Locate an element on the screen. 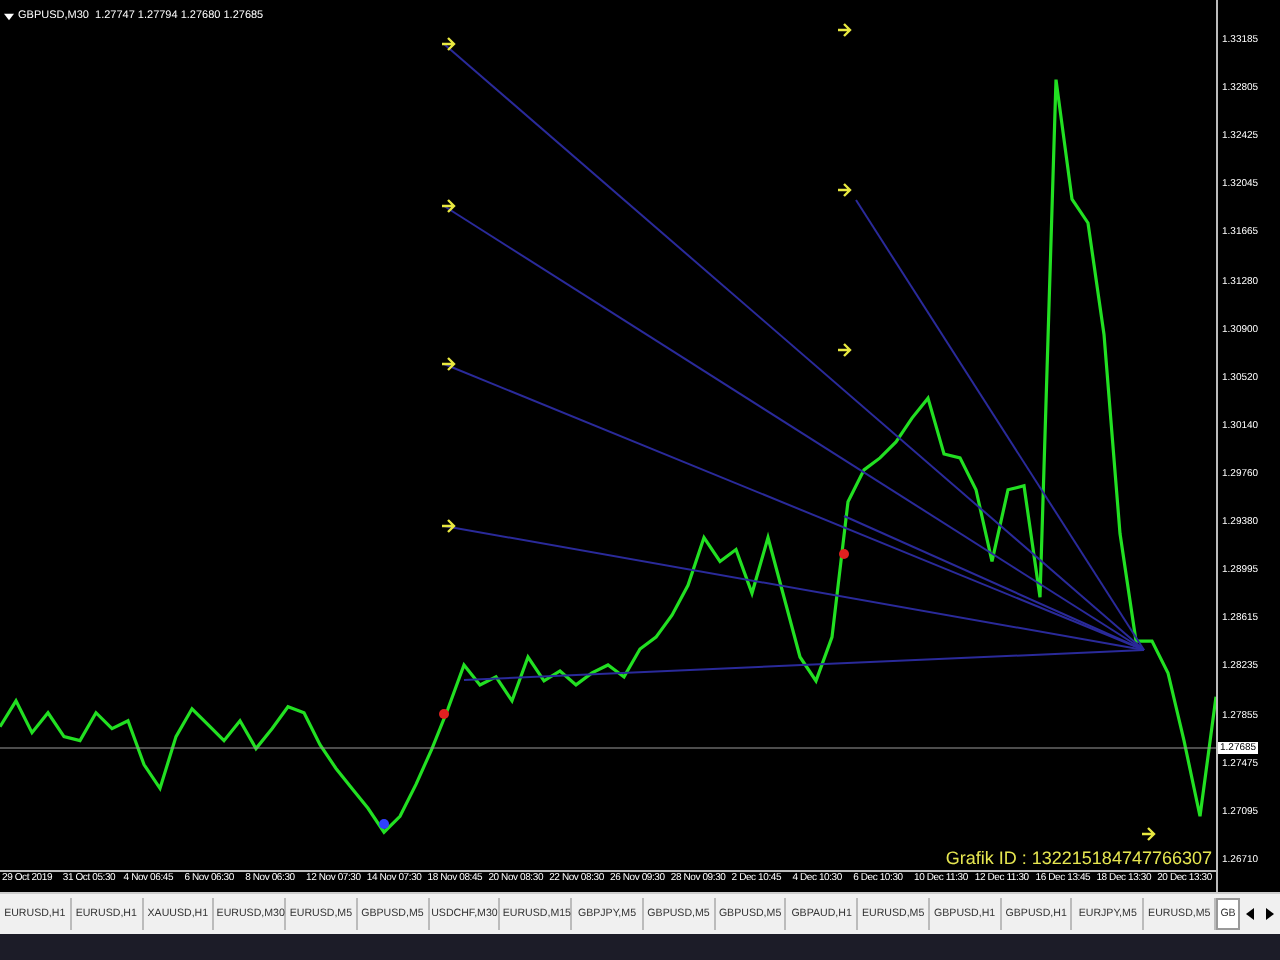 This screenshot has height=960, width=1280. scroll-left-icon is located at coordinates (1250, 914).